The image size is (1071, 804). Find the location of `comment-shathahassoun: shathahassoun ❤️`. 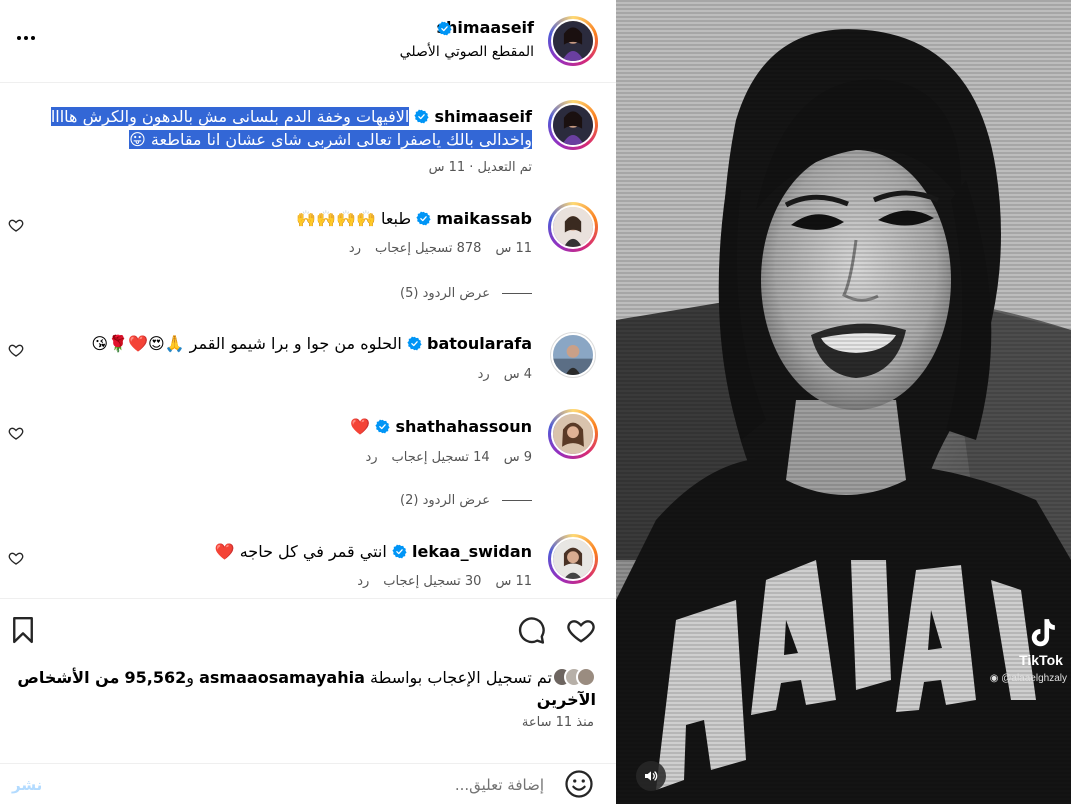

comment-shathahassoun: shathahassoun ❤️ is located at coordinates (441, 427).